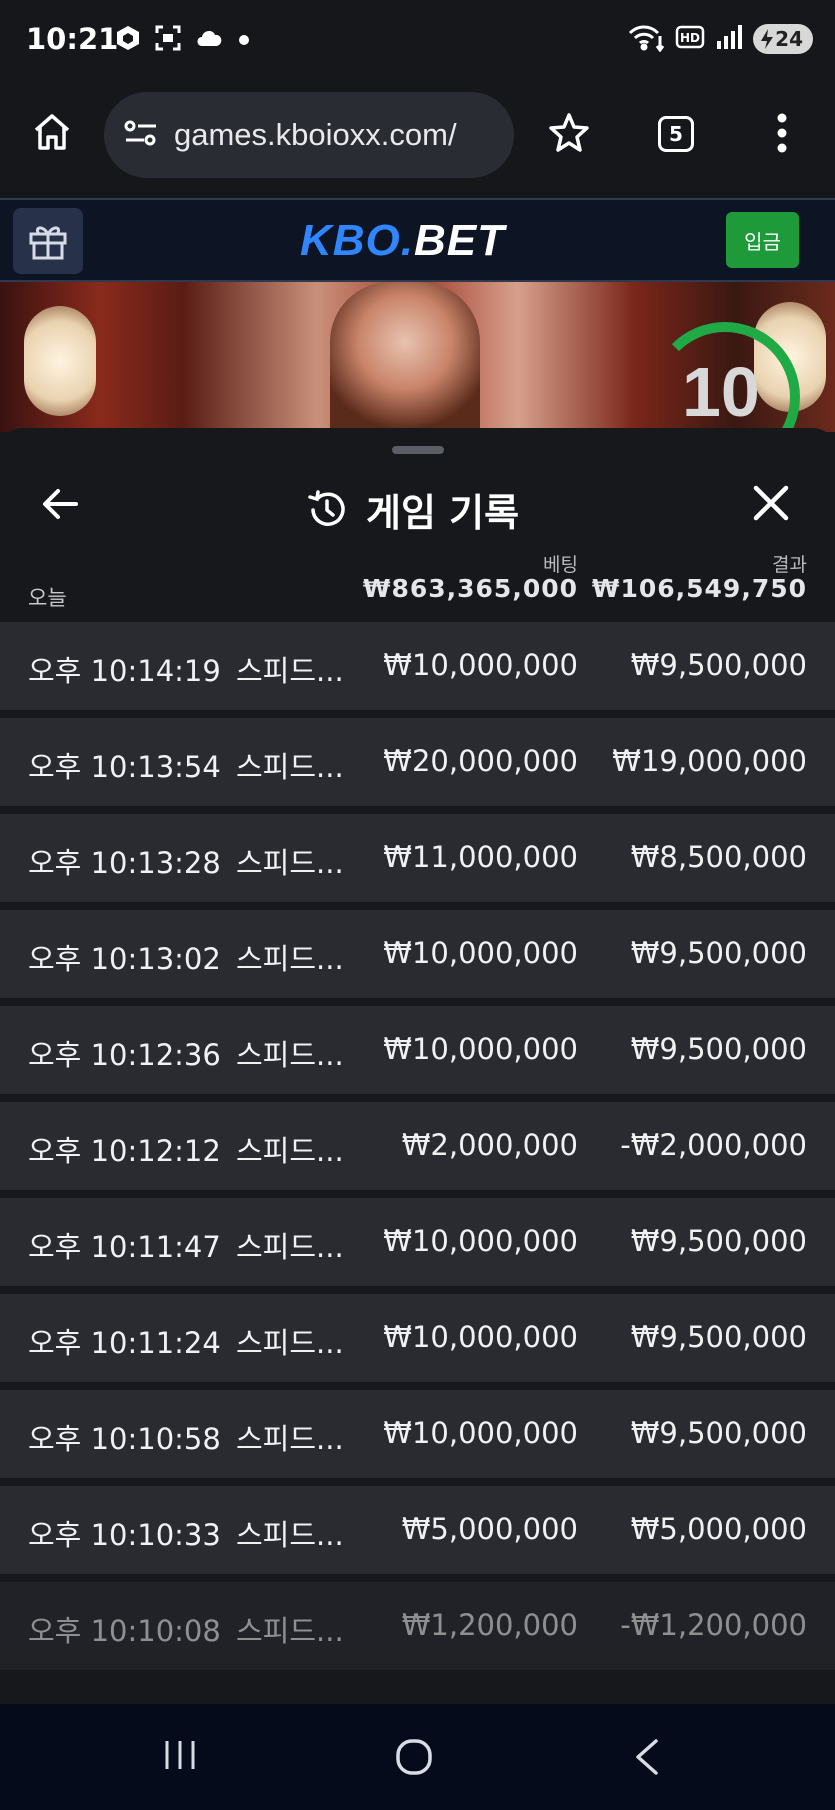 Image resolution: width=835 pixels, height=1810 pixels. I want to click on deposit-button: 입금, so click(762, 240).